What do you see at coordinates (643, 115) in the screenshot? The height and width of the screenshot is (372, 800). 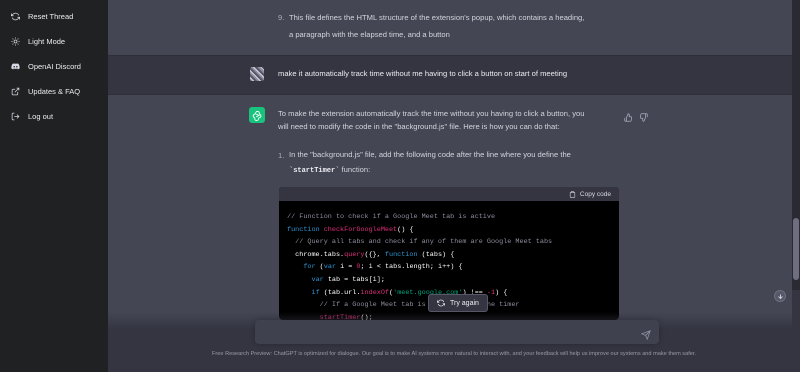 I see `thumbs-down-icon` at bounding box center [643, 115].